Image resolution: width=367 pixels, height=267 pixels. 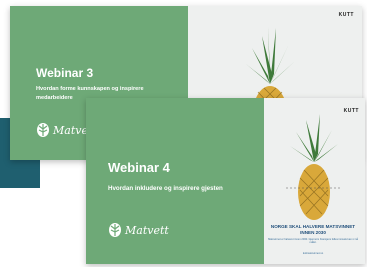 I want to click on card-subtitle: Hvordan inkludere og inspirere gjesten, so click(x=165, y=188).